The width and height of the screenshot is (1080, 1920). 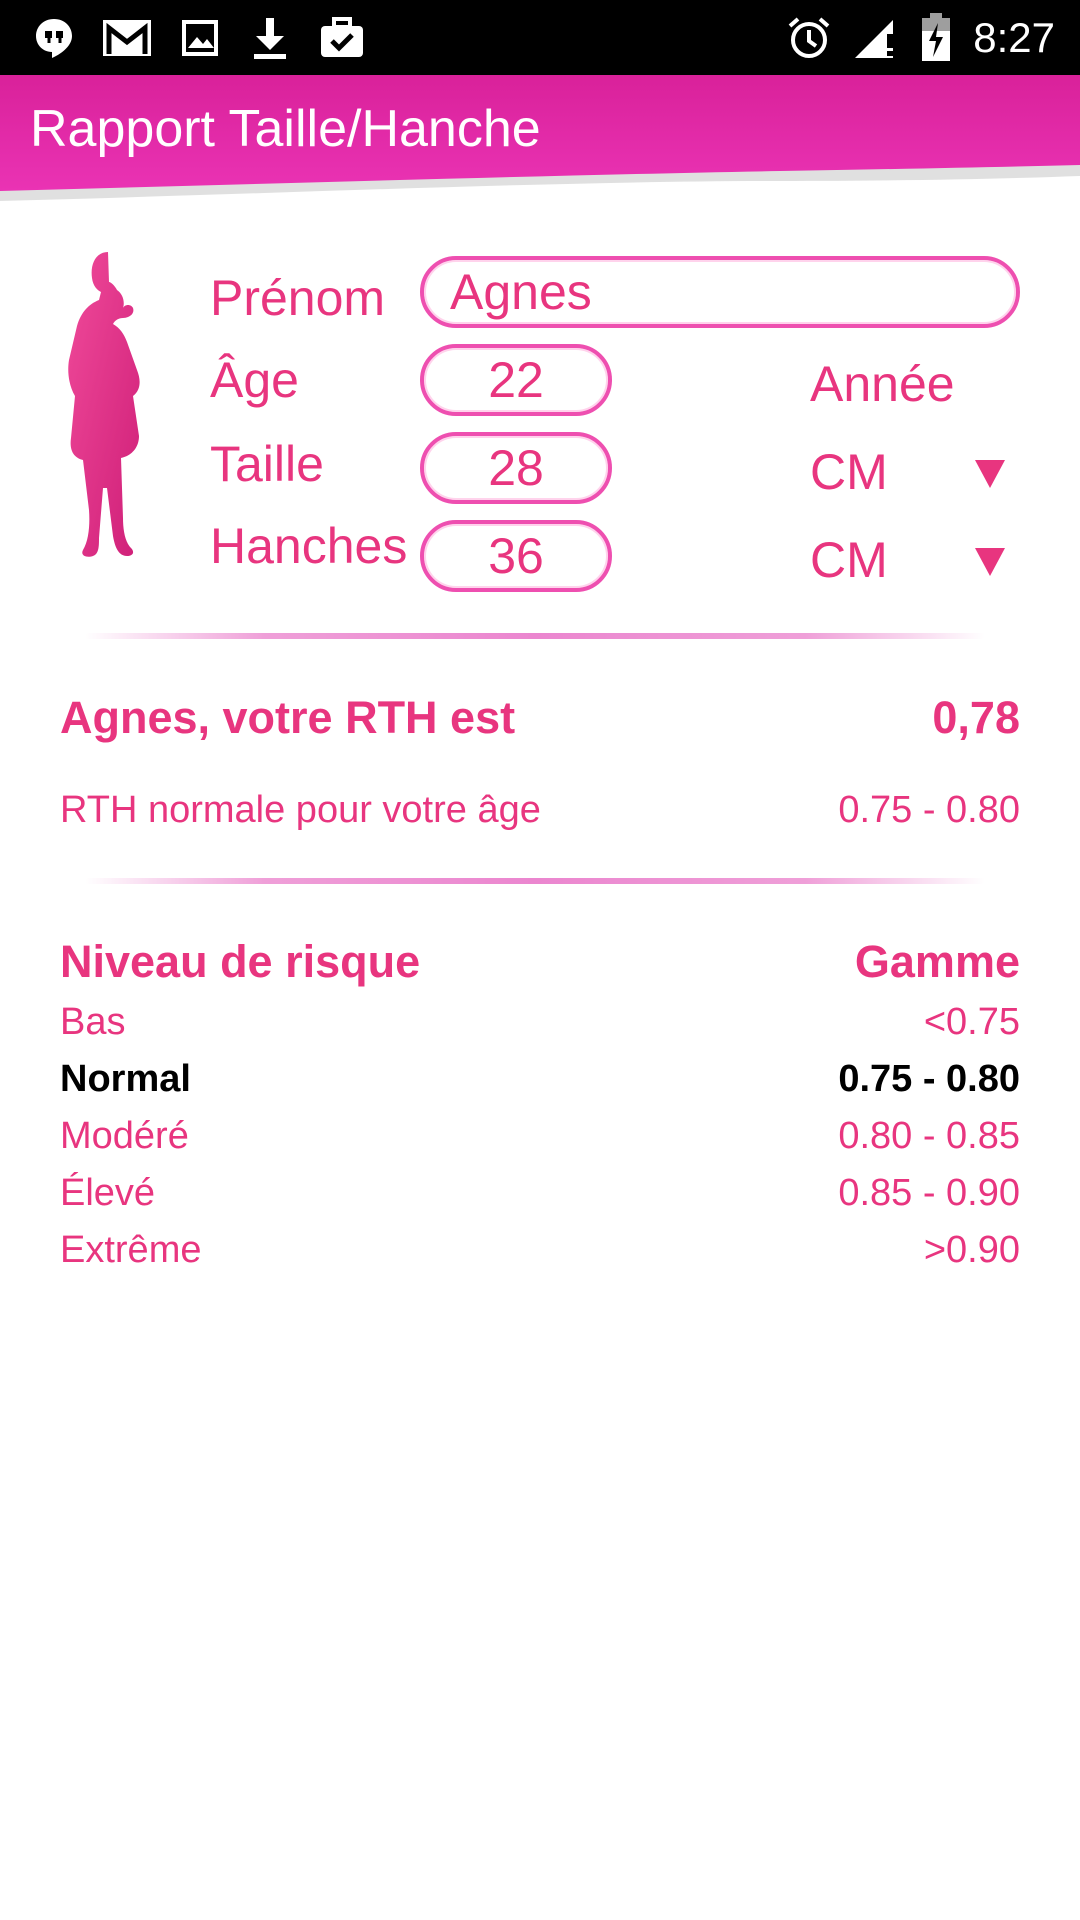 What do you see at coordinates (540, 1079) in the screenshot?
I see `table-row-highlighted: Normal 0.75 - 0.80` at bounding box center [540, 1079].